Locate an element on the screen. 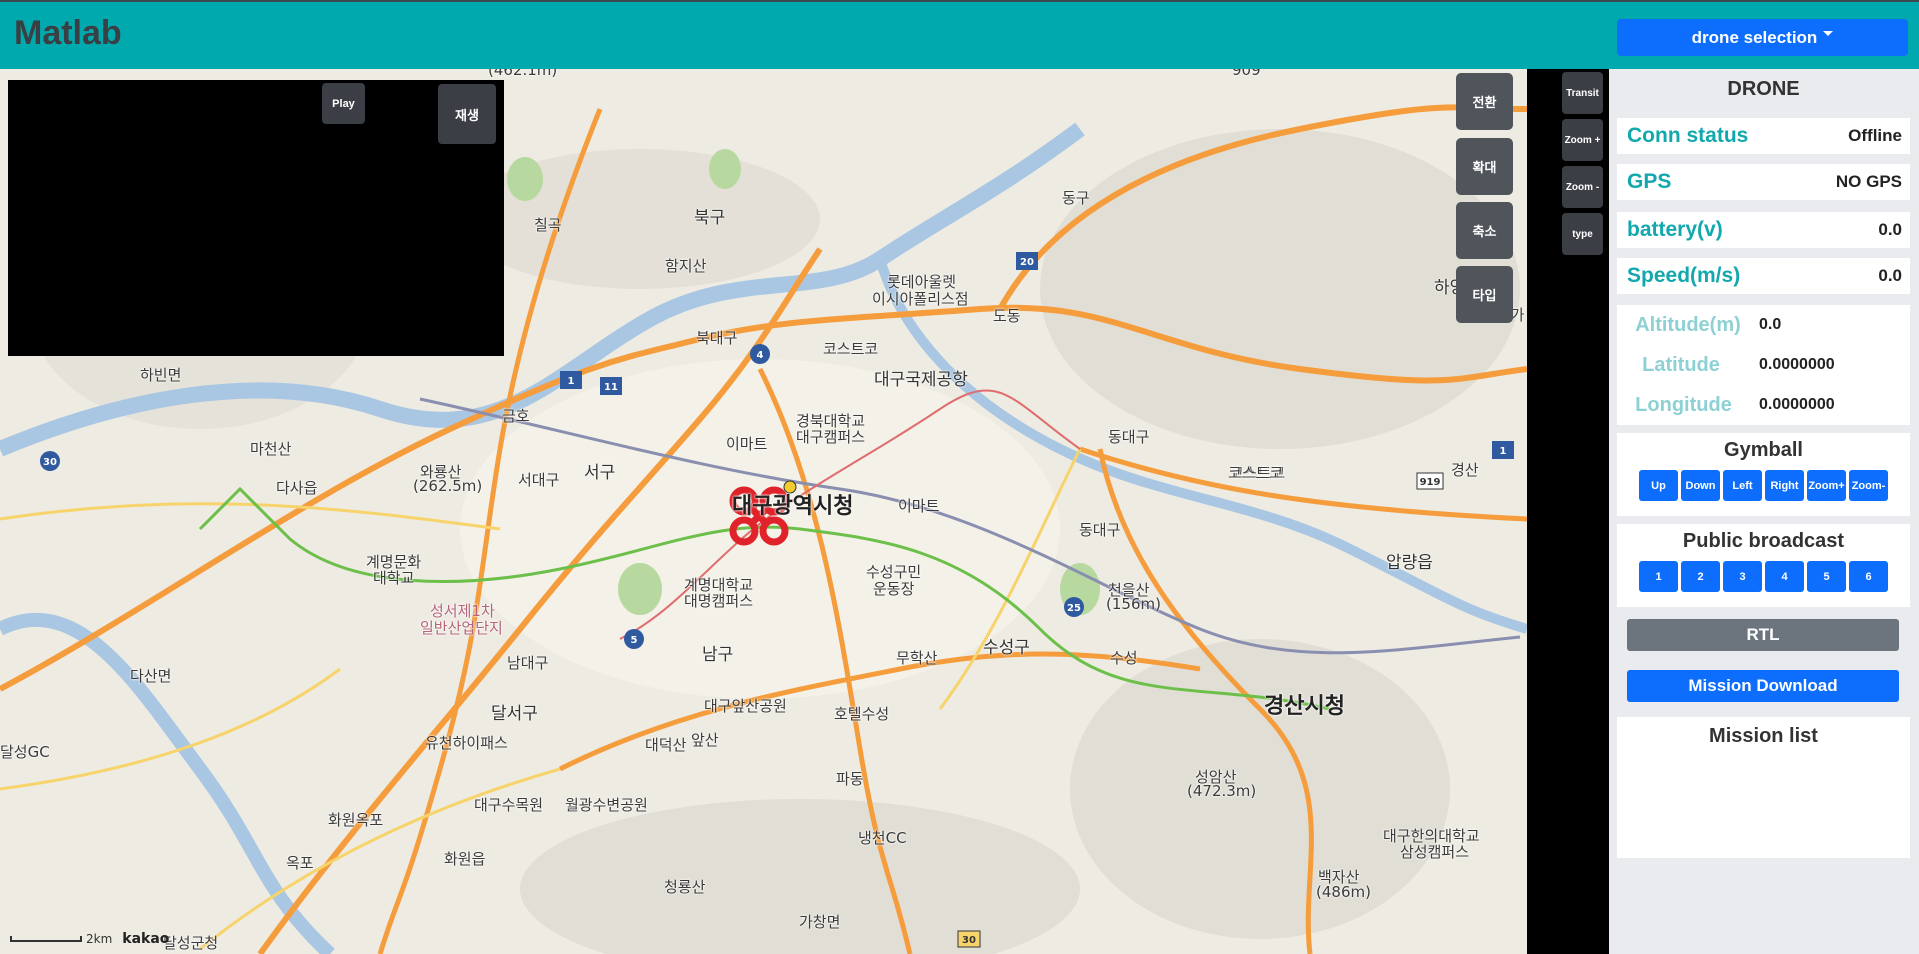 This screenshot has height=954, width=1919. map-label-paldong: 파동 is located at coordinates (850, 779).